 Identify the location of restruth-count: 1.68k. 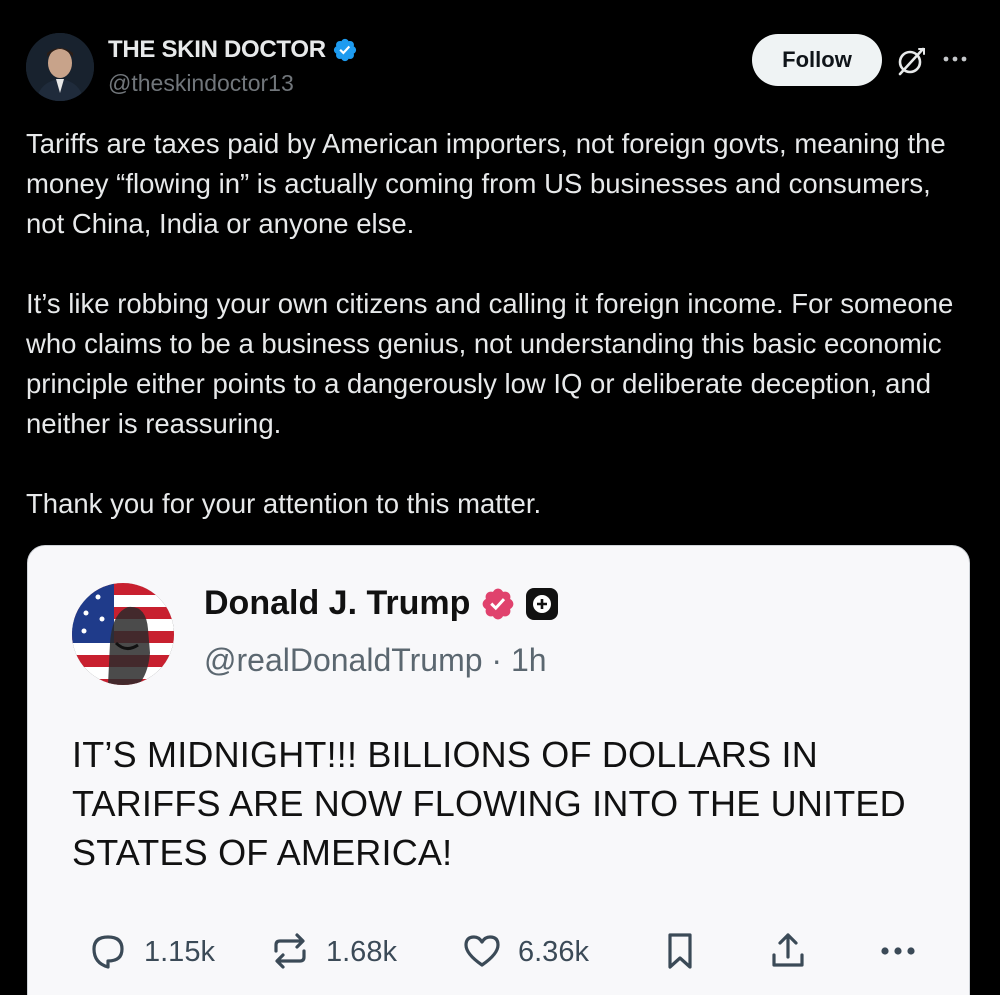
(361, 951).